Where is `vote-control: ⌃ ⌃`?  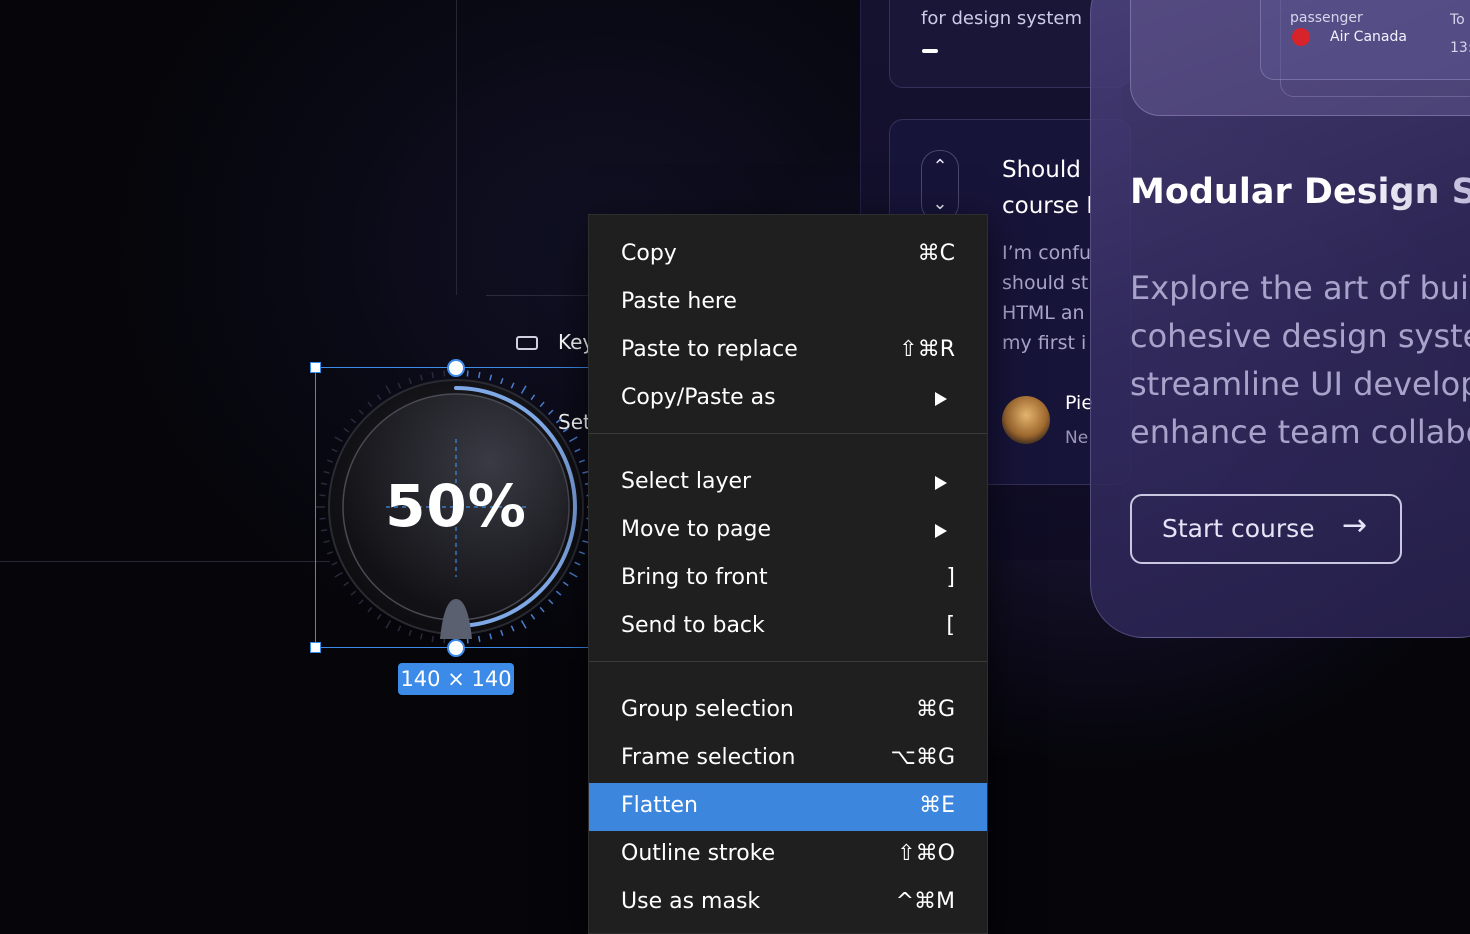
vote-control: ⌃ ⌃ is located at coordinates (940, 186).